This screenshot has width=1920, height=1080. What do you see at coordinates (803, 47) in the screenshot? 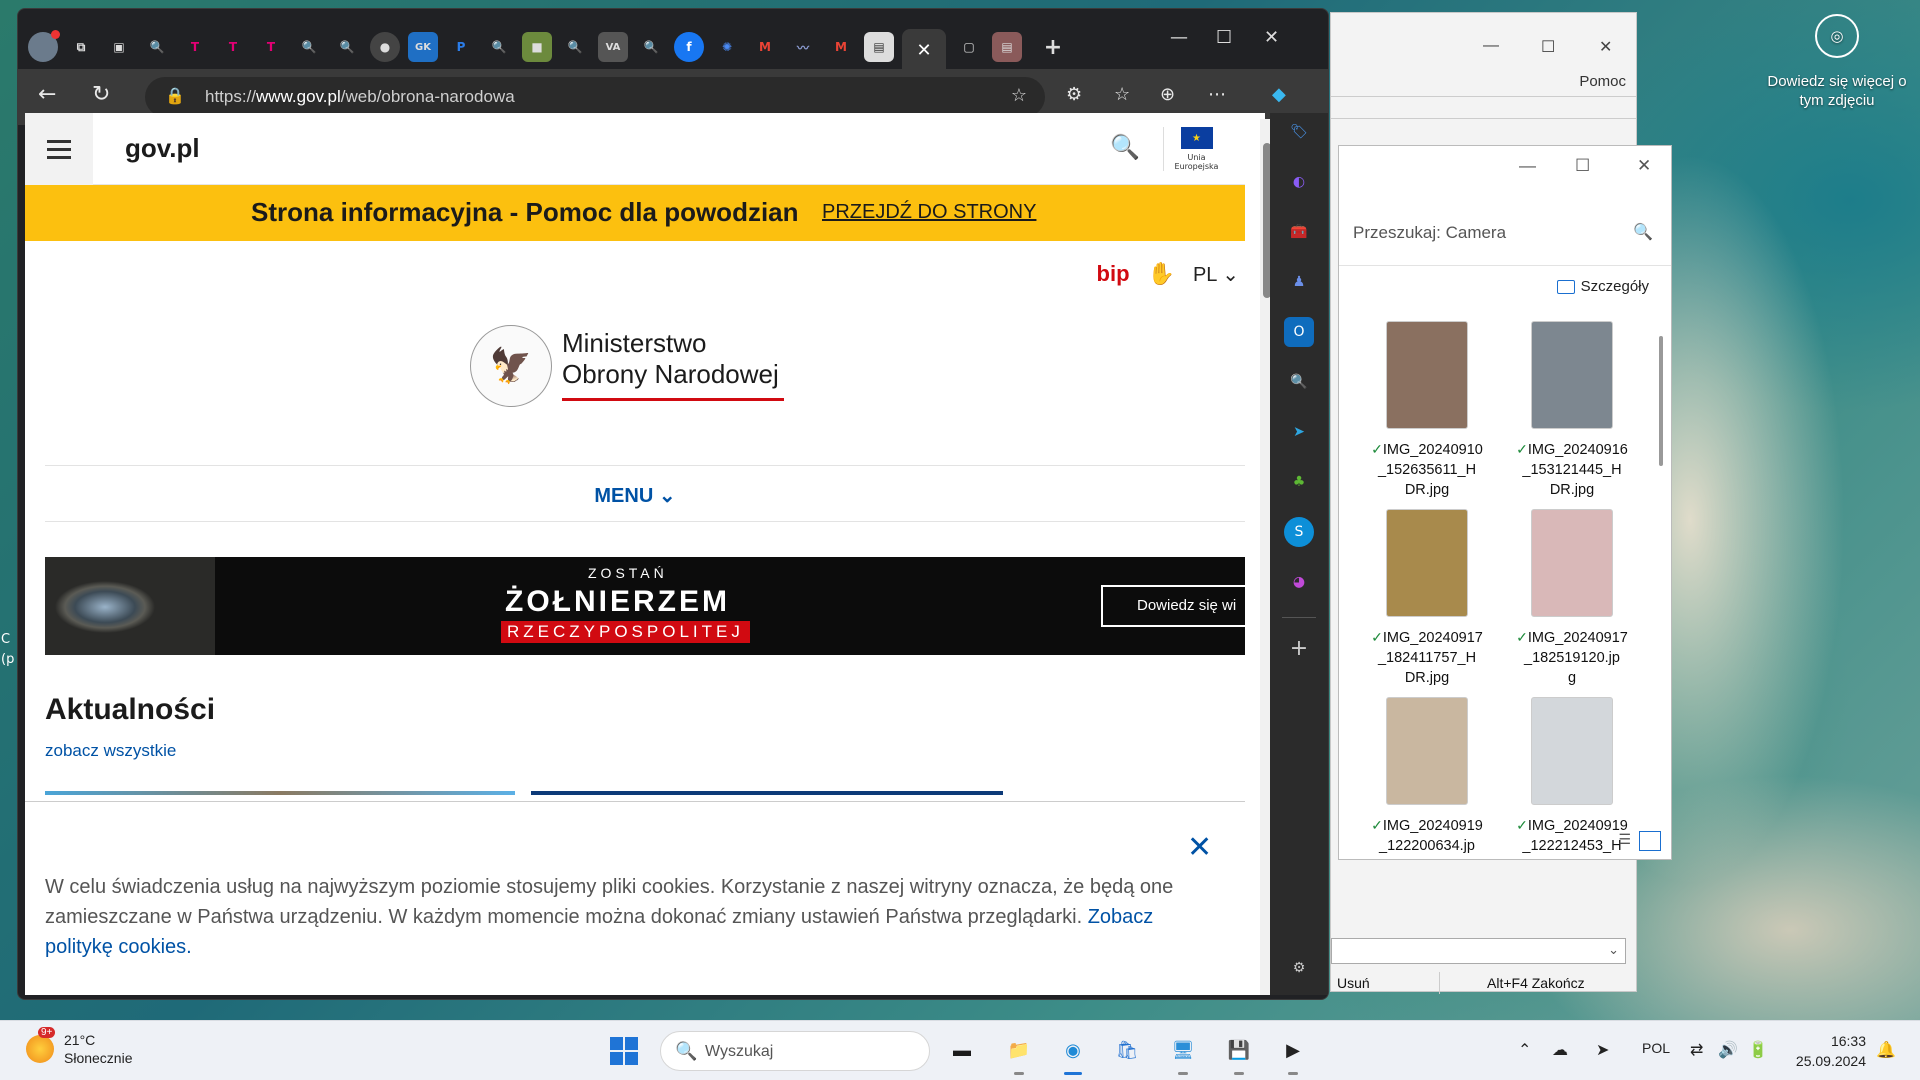
I see `tab-wave-icon: 〰` at bounding box center [803, 47].